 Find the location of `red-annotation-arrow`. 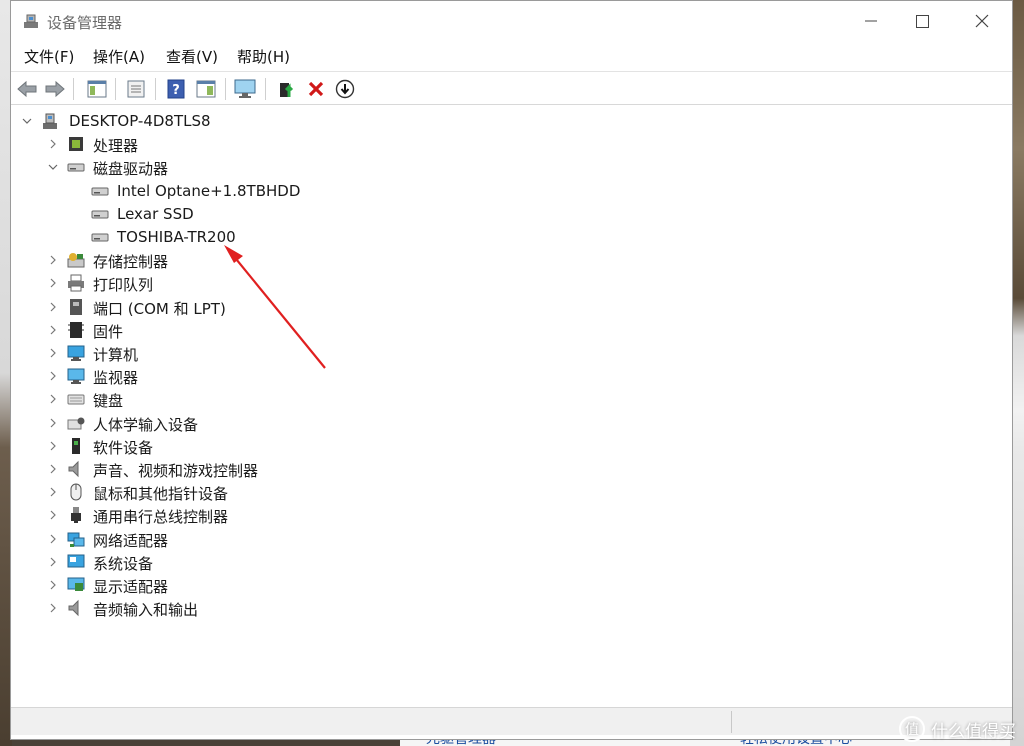

red-annotation-arrow is located at coordinates (275, 307).